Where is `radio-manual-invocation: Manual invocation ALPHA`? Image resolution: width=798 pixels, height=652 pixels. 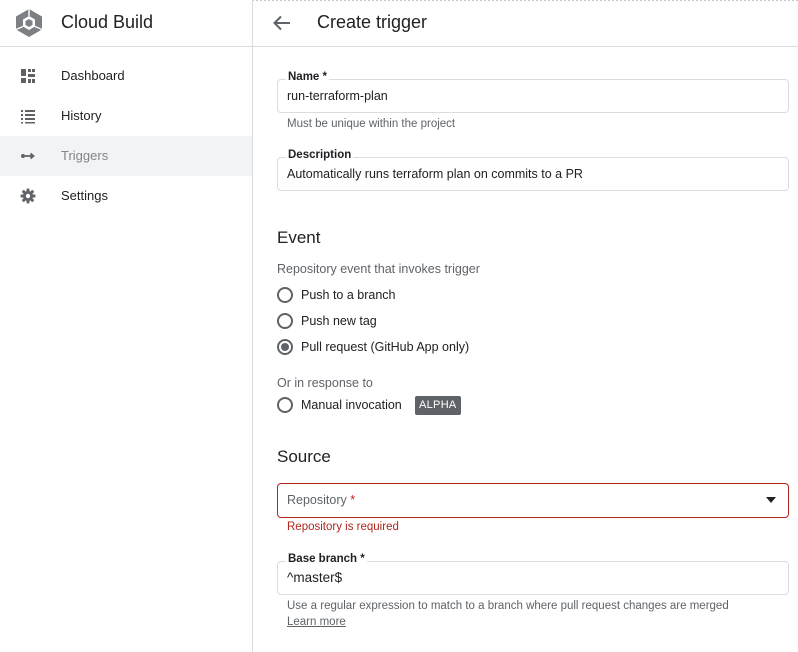 radio-manual-invocation: Manual invocation ALPHA is located at coordinates (372, 405).